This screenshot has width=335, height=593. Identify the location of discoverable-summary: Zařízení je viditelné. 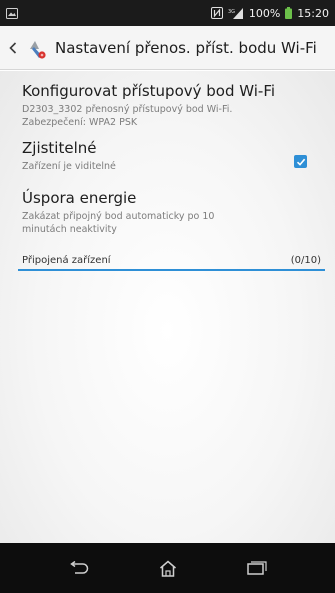
(69, 166).